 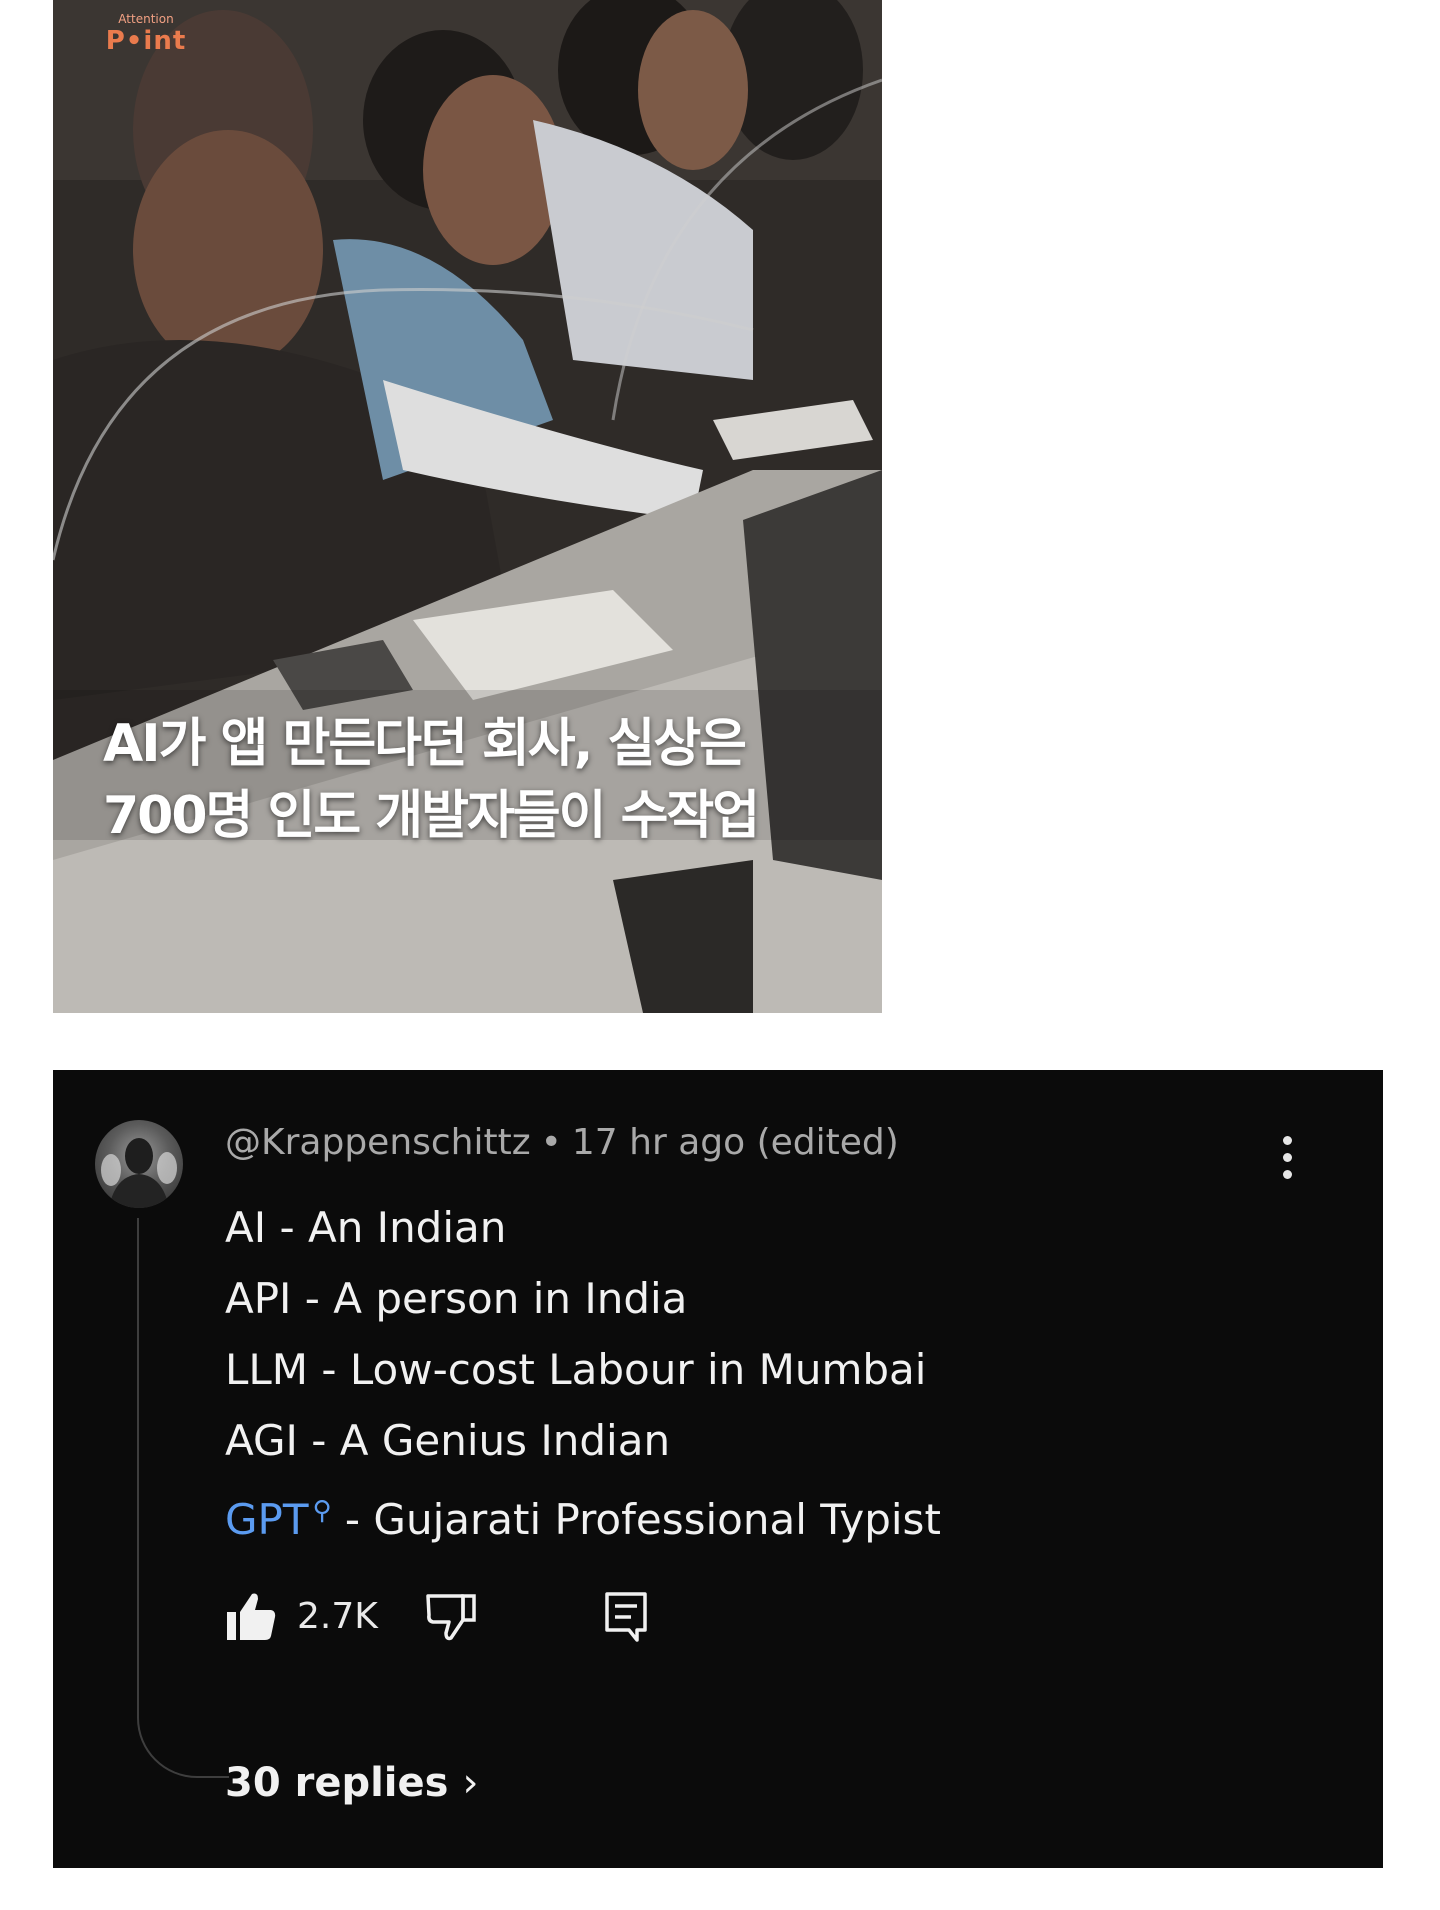 I want to click on author-handle: @Krappenschittz, so click(x=378, y=1142).